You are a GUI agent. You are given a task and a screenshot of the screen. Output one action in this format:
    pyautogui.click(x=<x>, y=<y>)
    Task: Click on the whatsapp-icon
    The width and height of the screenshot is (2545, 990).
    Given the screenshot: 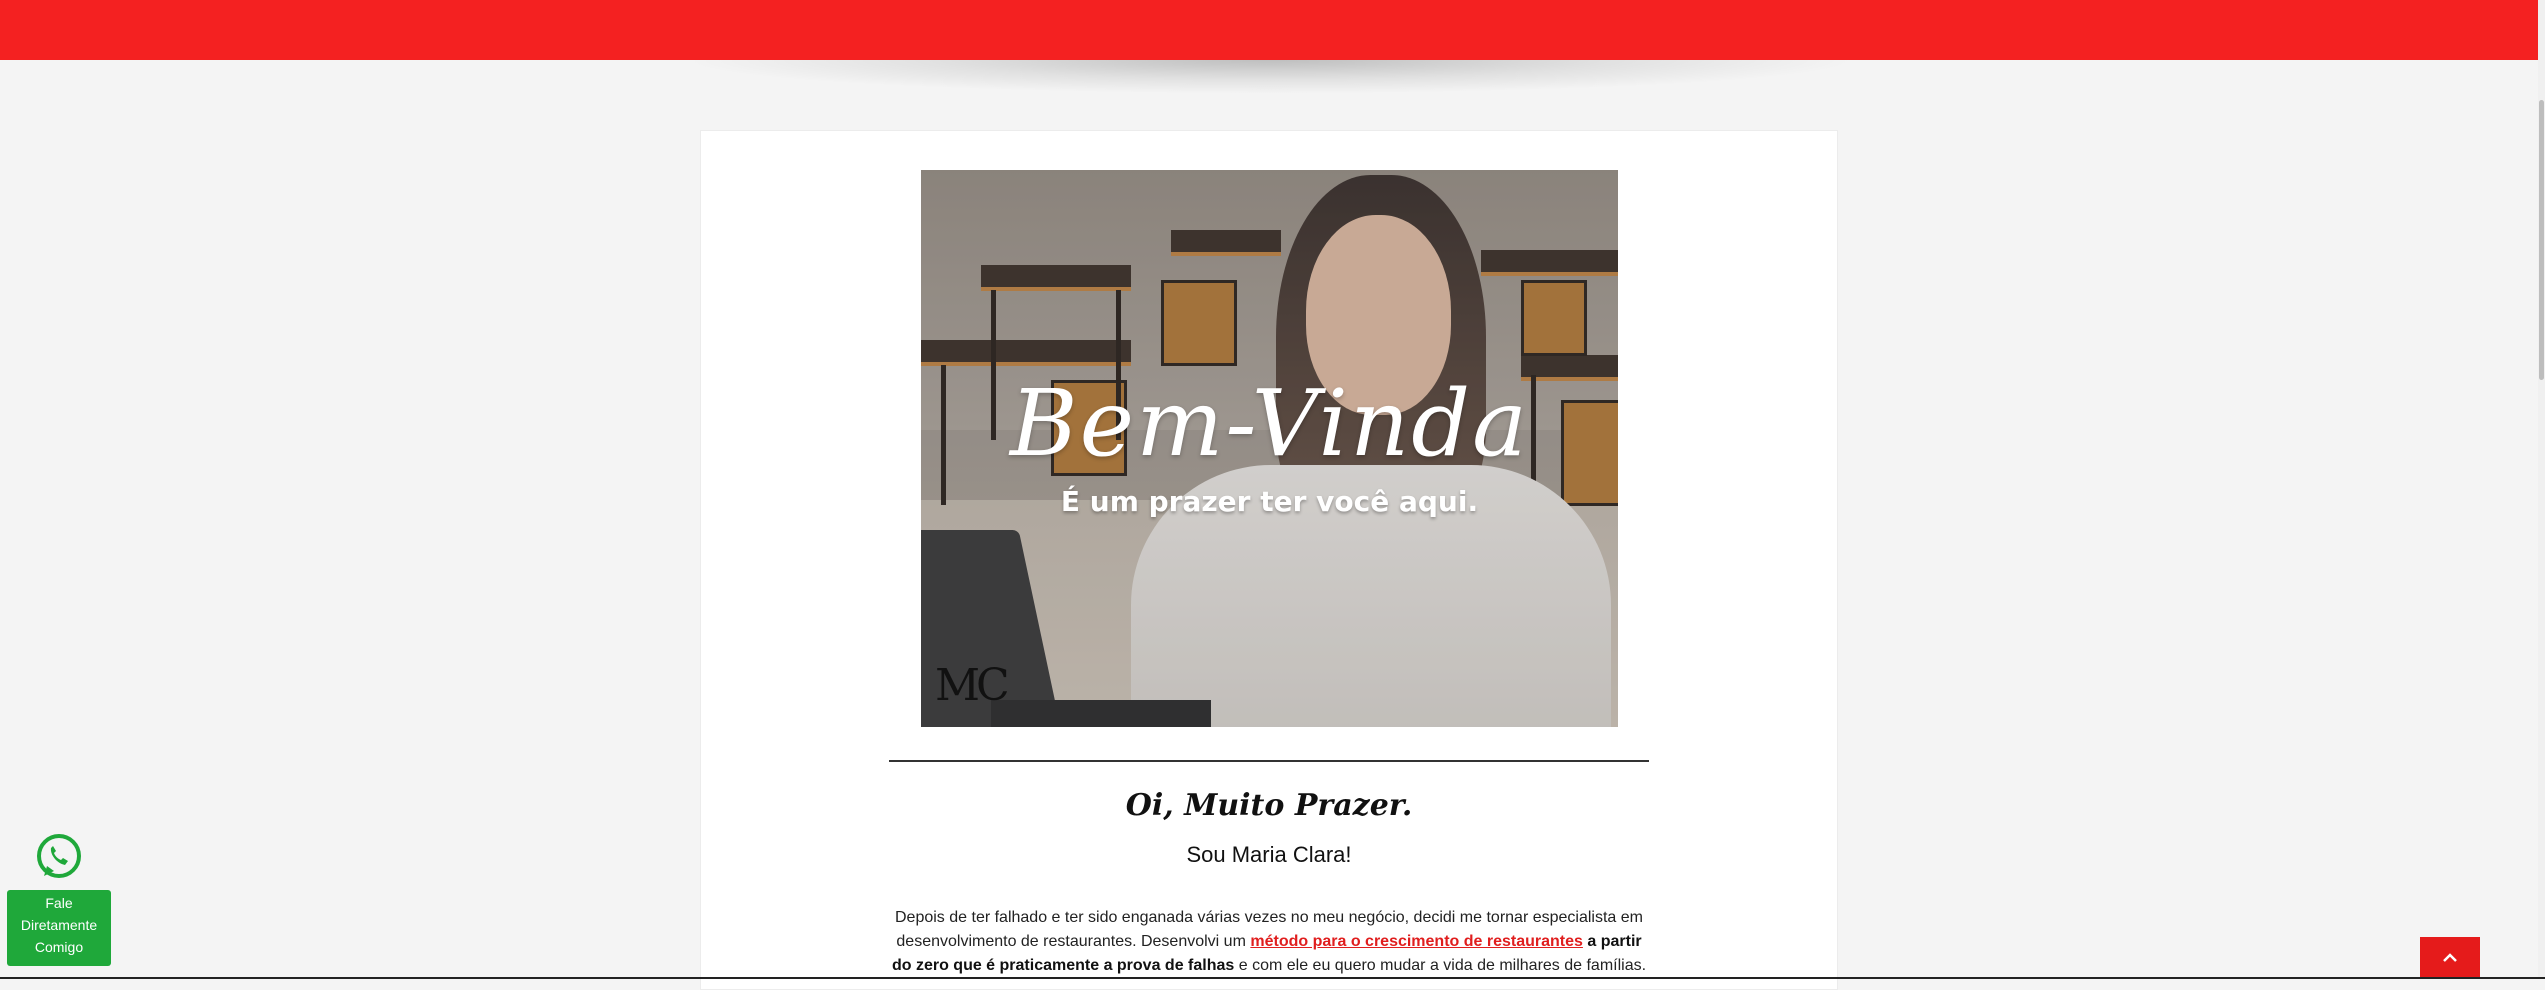 What is the action you would take?
    pyautogui.click(x=59, y=857)
    